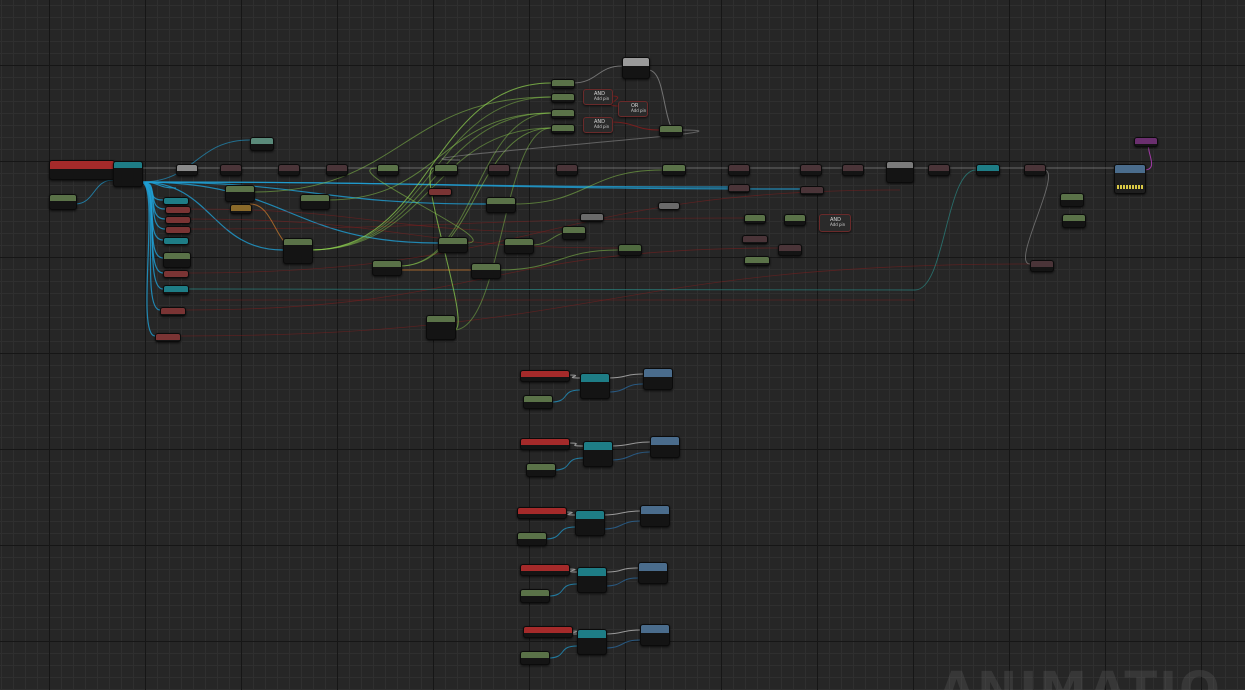 The height and width of the screenshot is (690, 1245). I want to click on get-node-l3, so click(178, 220).